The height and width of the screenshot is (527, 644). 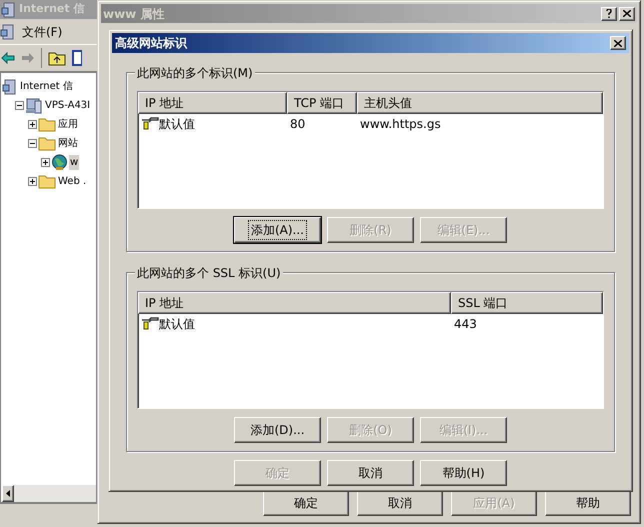 I want to click on column-header: 主机头值, so click(x=480, y=103).